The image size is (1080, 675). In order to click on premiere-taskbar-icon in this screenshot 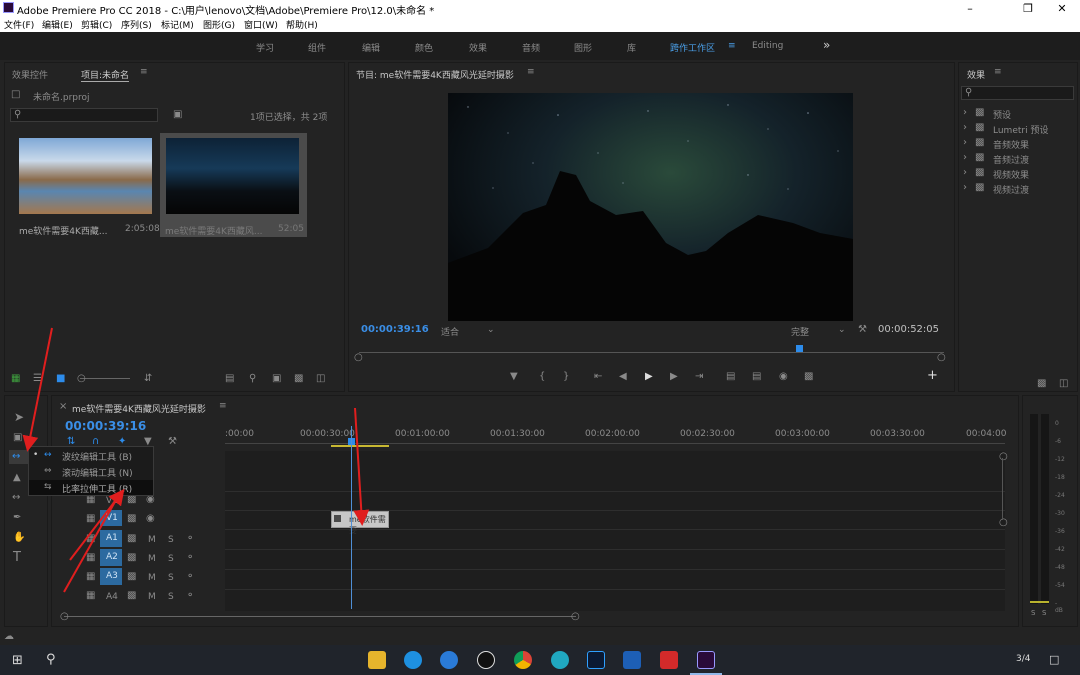, I will do `click(706, 660)`.